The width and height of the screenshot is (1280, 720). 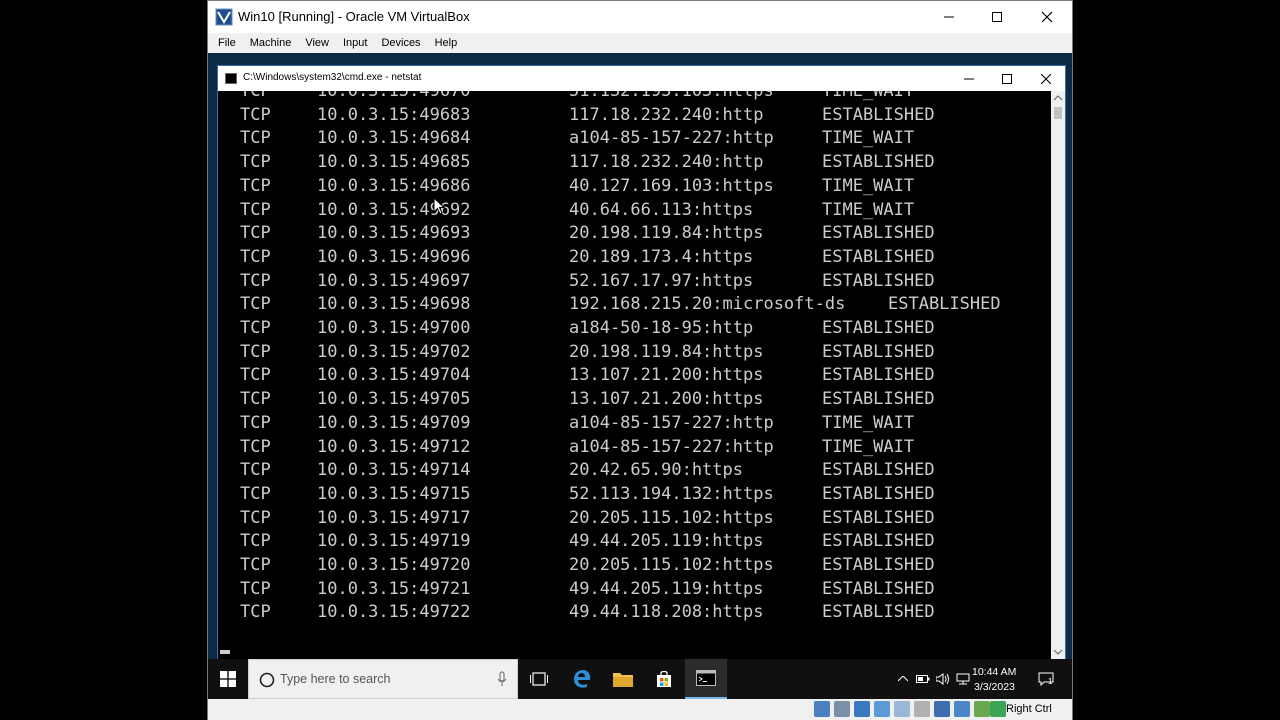 I want to click on usb-status-icon, so click(x=882, y=709).